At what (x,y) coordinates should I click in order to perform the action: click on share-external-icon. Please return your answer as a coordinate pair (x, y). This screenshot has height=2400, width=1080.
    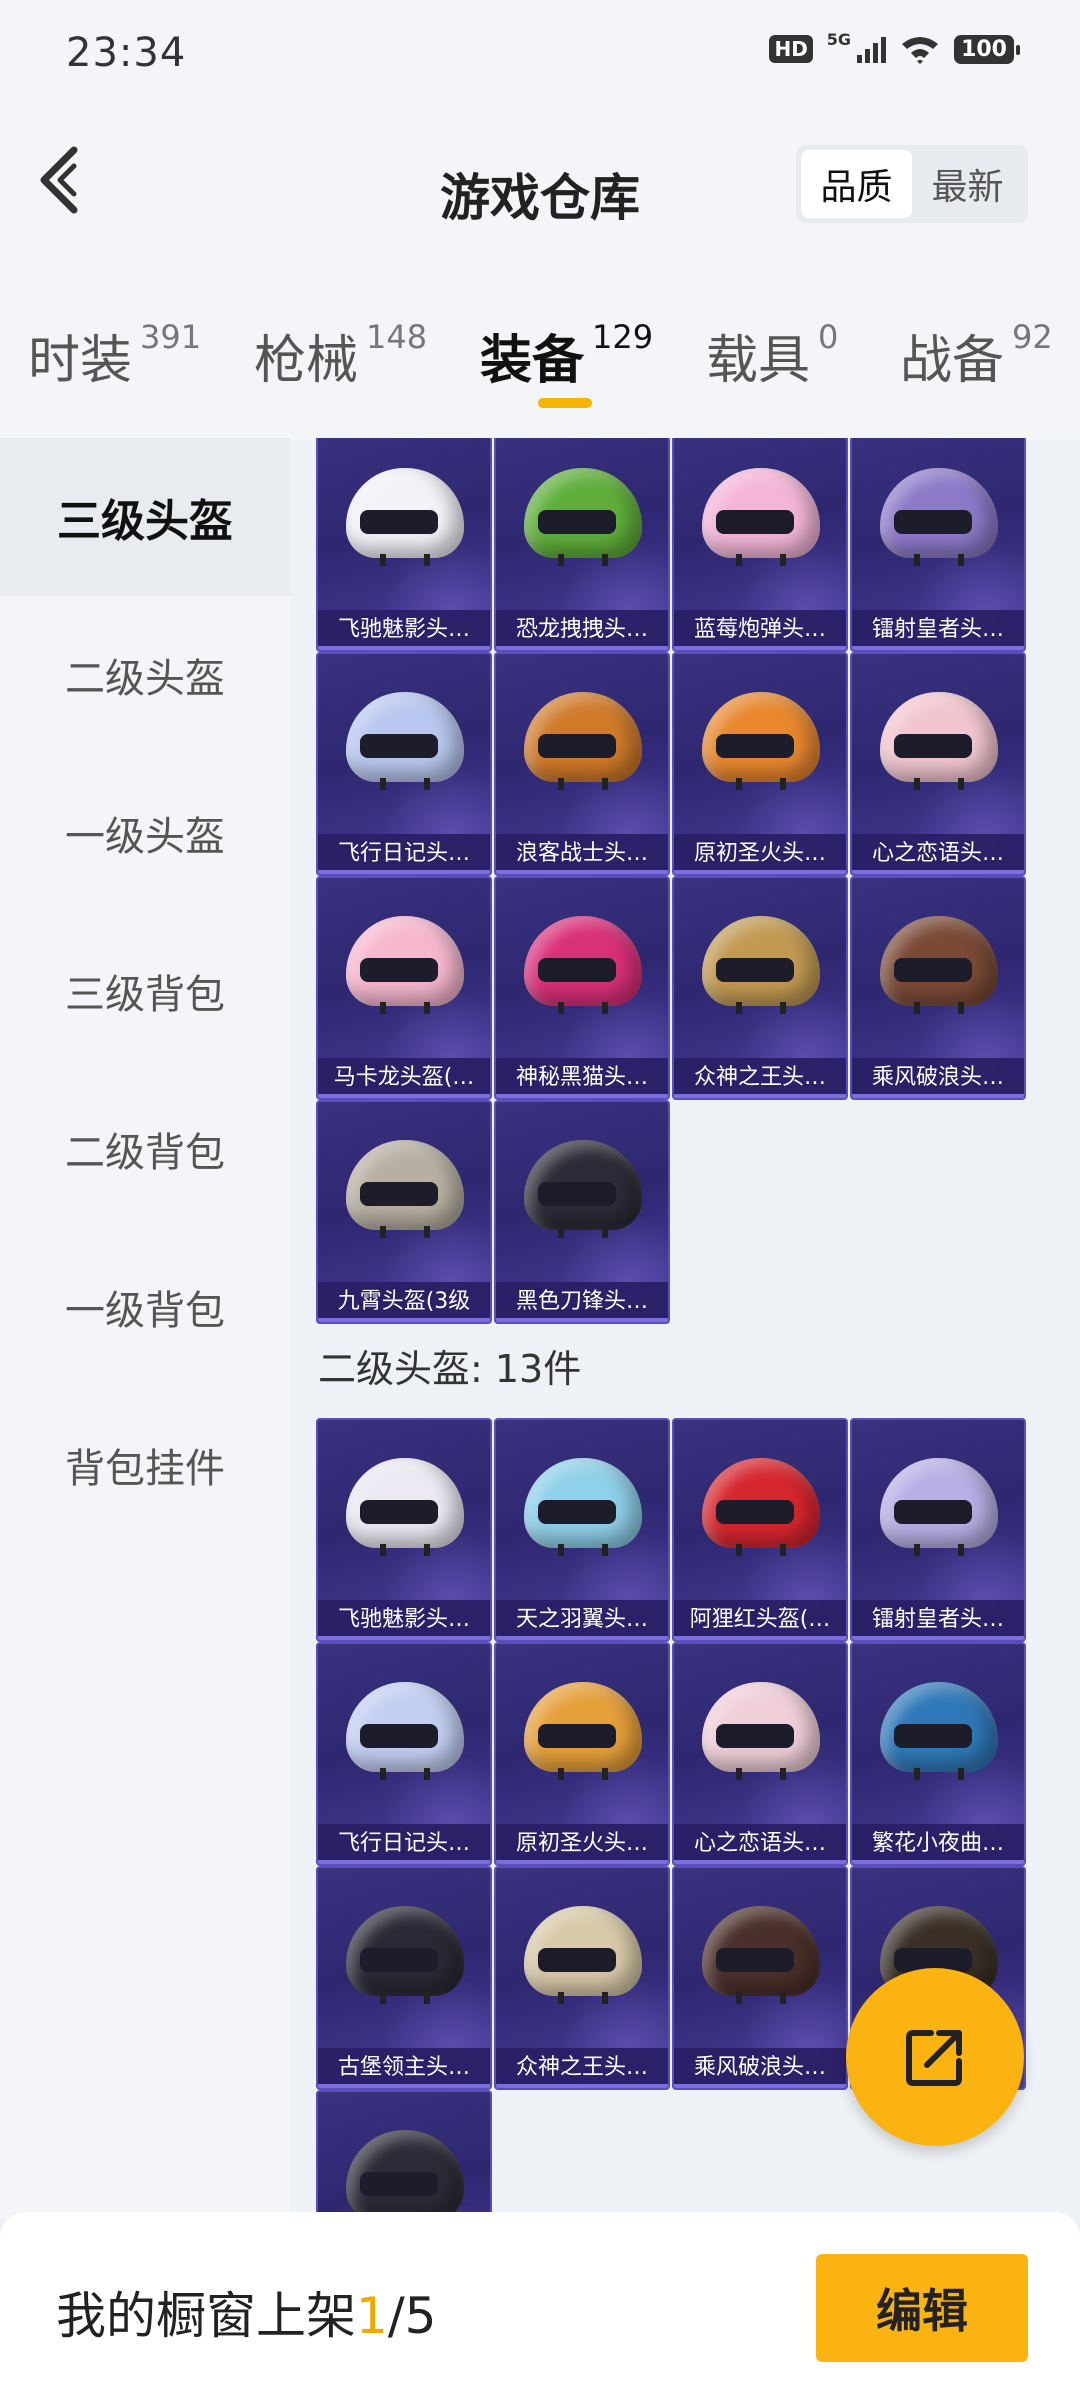
    Looking at the image, I should click on (934, 2058).